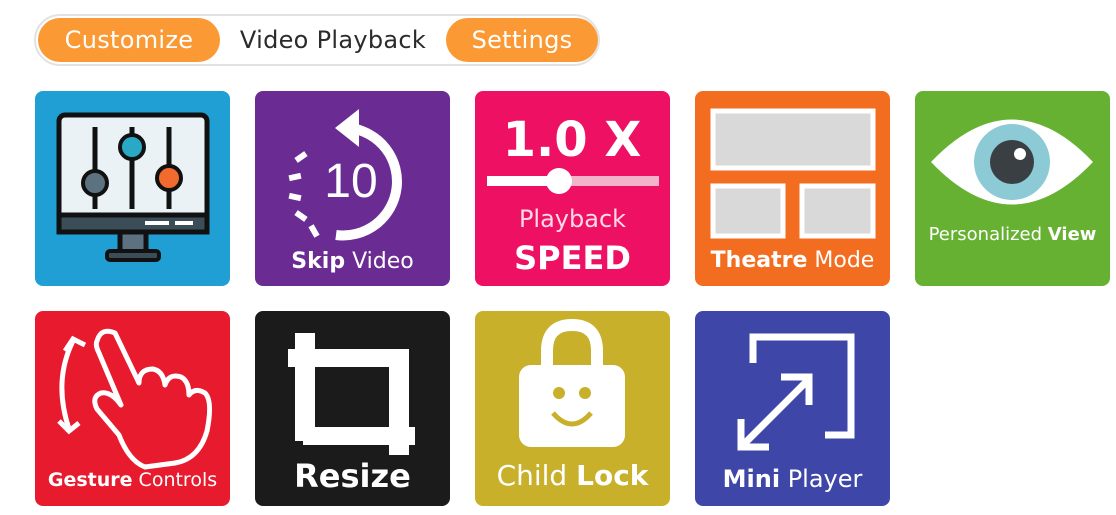  I want to click on gesture-label-normal: Controls, so click(178, 480).